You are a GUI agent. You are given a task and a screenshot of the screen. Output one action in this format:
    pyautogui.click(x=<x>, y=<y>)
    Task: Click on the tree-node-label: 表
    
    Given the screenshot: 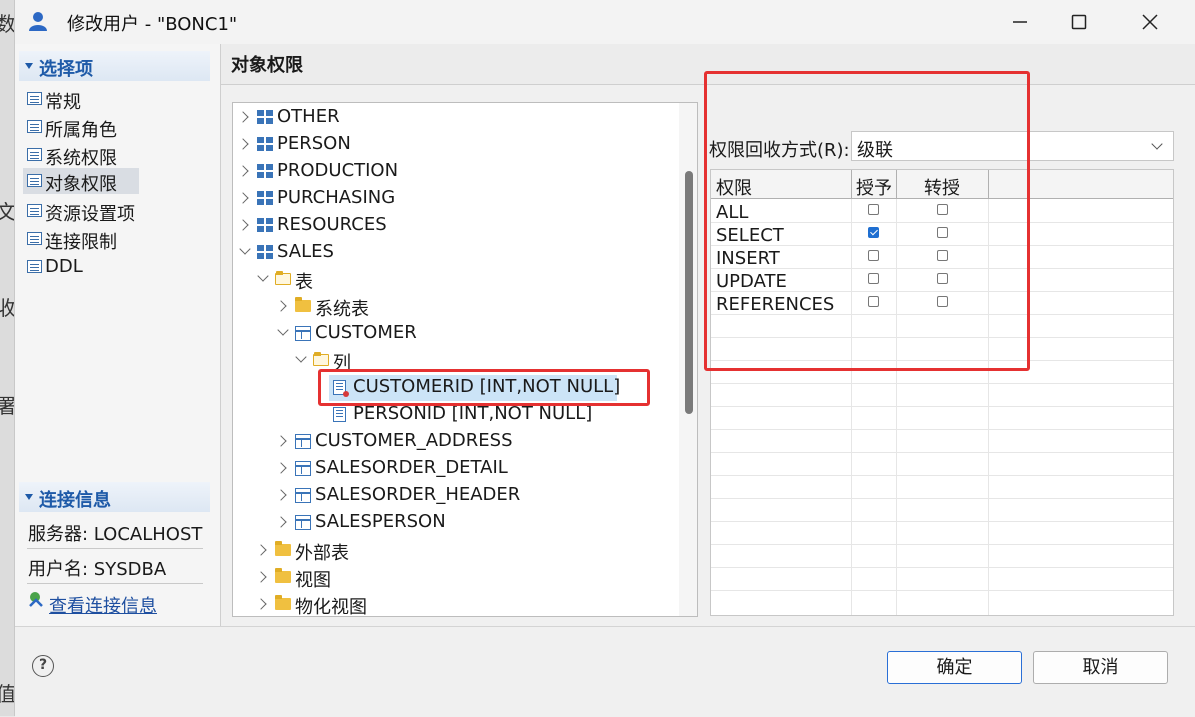 What is the action you would take?
    pyautogui.click(x=304, y=282)
    